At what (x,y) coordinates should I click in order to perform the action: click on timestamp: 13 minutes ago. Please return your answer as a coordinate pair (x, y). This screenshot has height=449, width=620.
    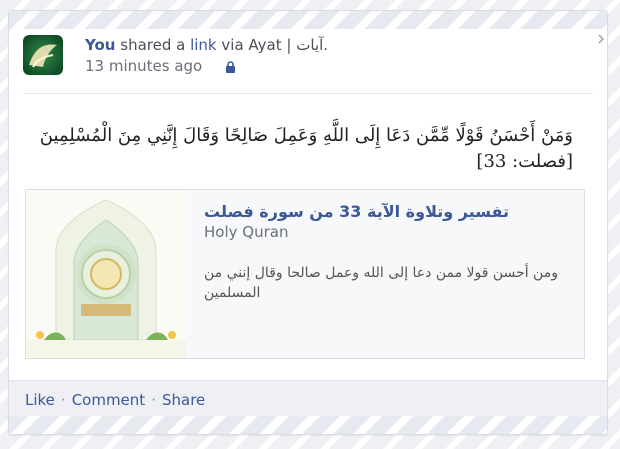
    Looking at the image, I should click on (143, 66).